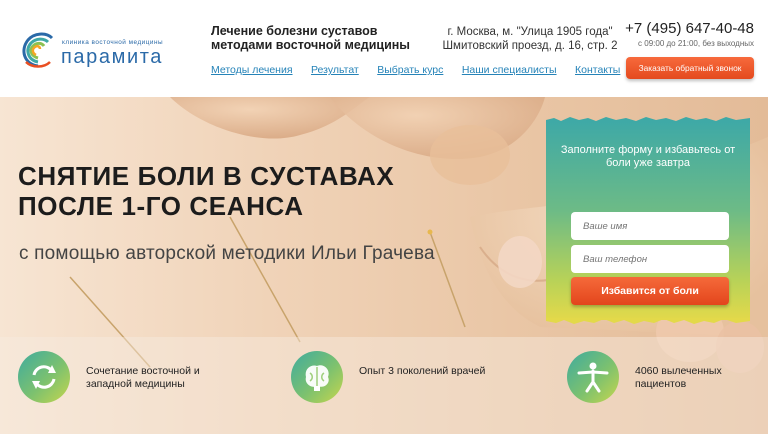 The height and width of the screenshot is (434, 768). What do you see at coordinates (597, 70) in the screenshot?
I see `nav-link-contacts: Контакты` at bounding box center [597, 70].